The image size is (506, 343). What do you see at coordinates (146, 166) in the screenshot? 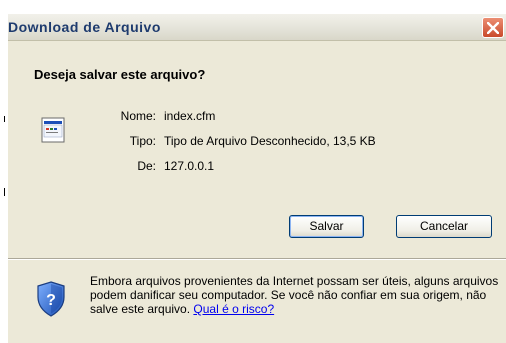
I see `file-source-label: De:` at bounding box center [146, 166].